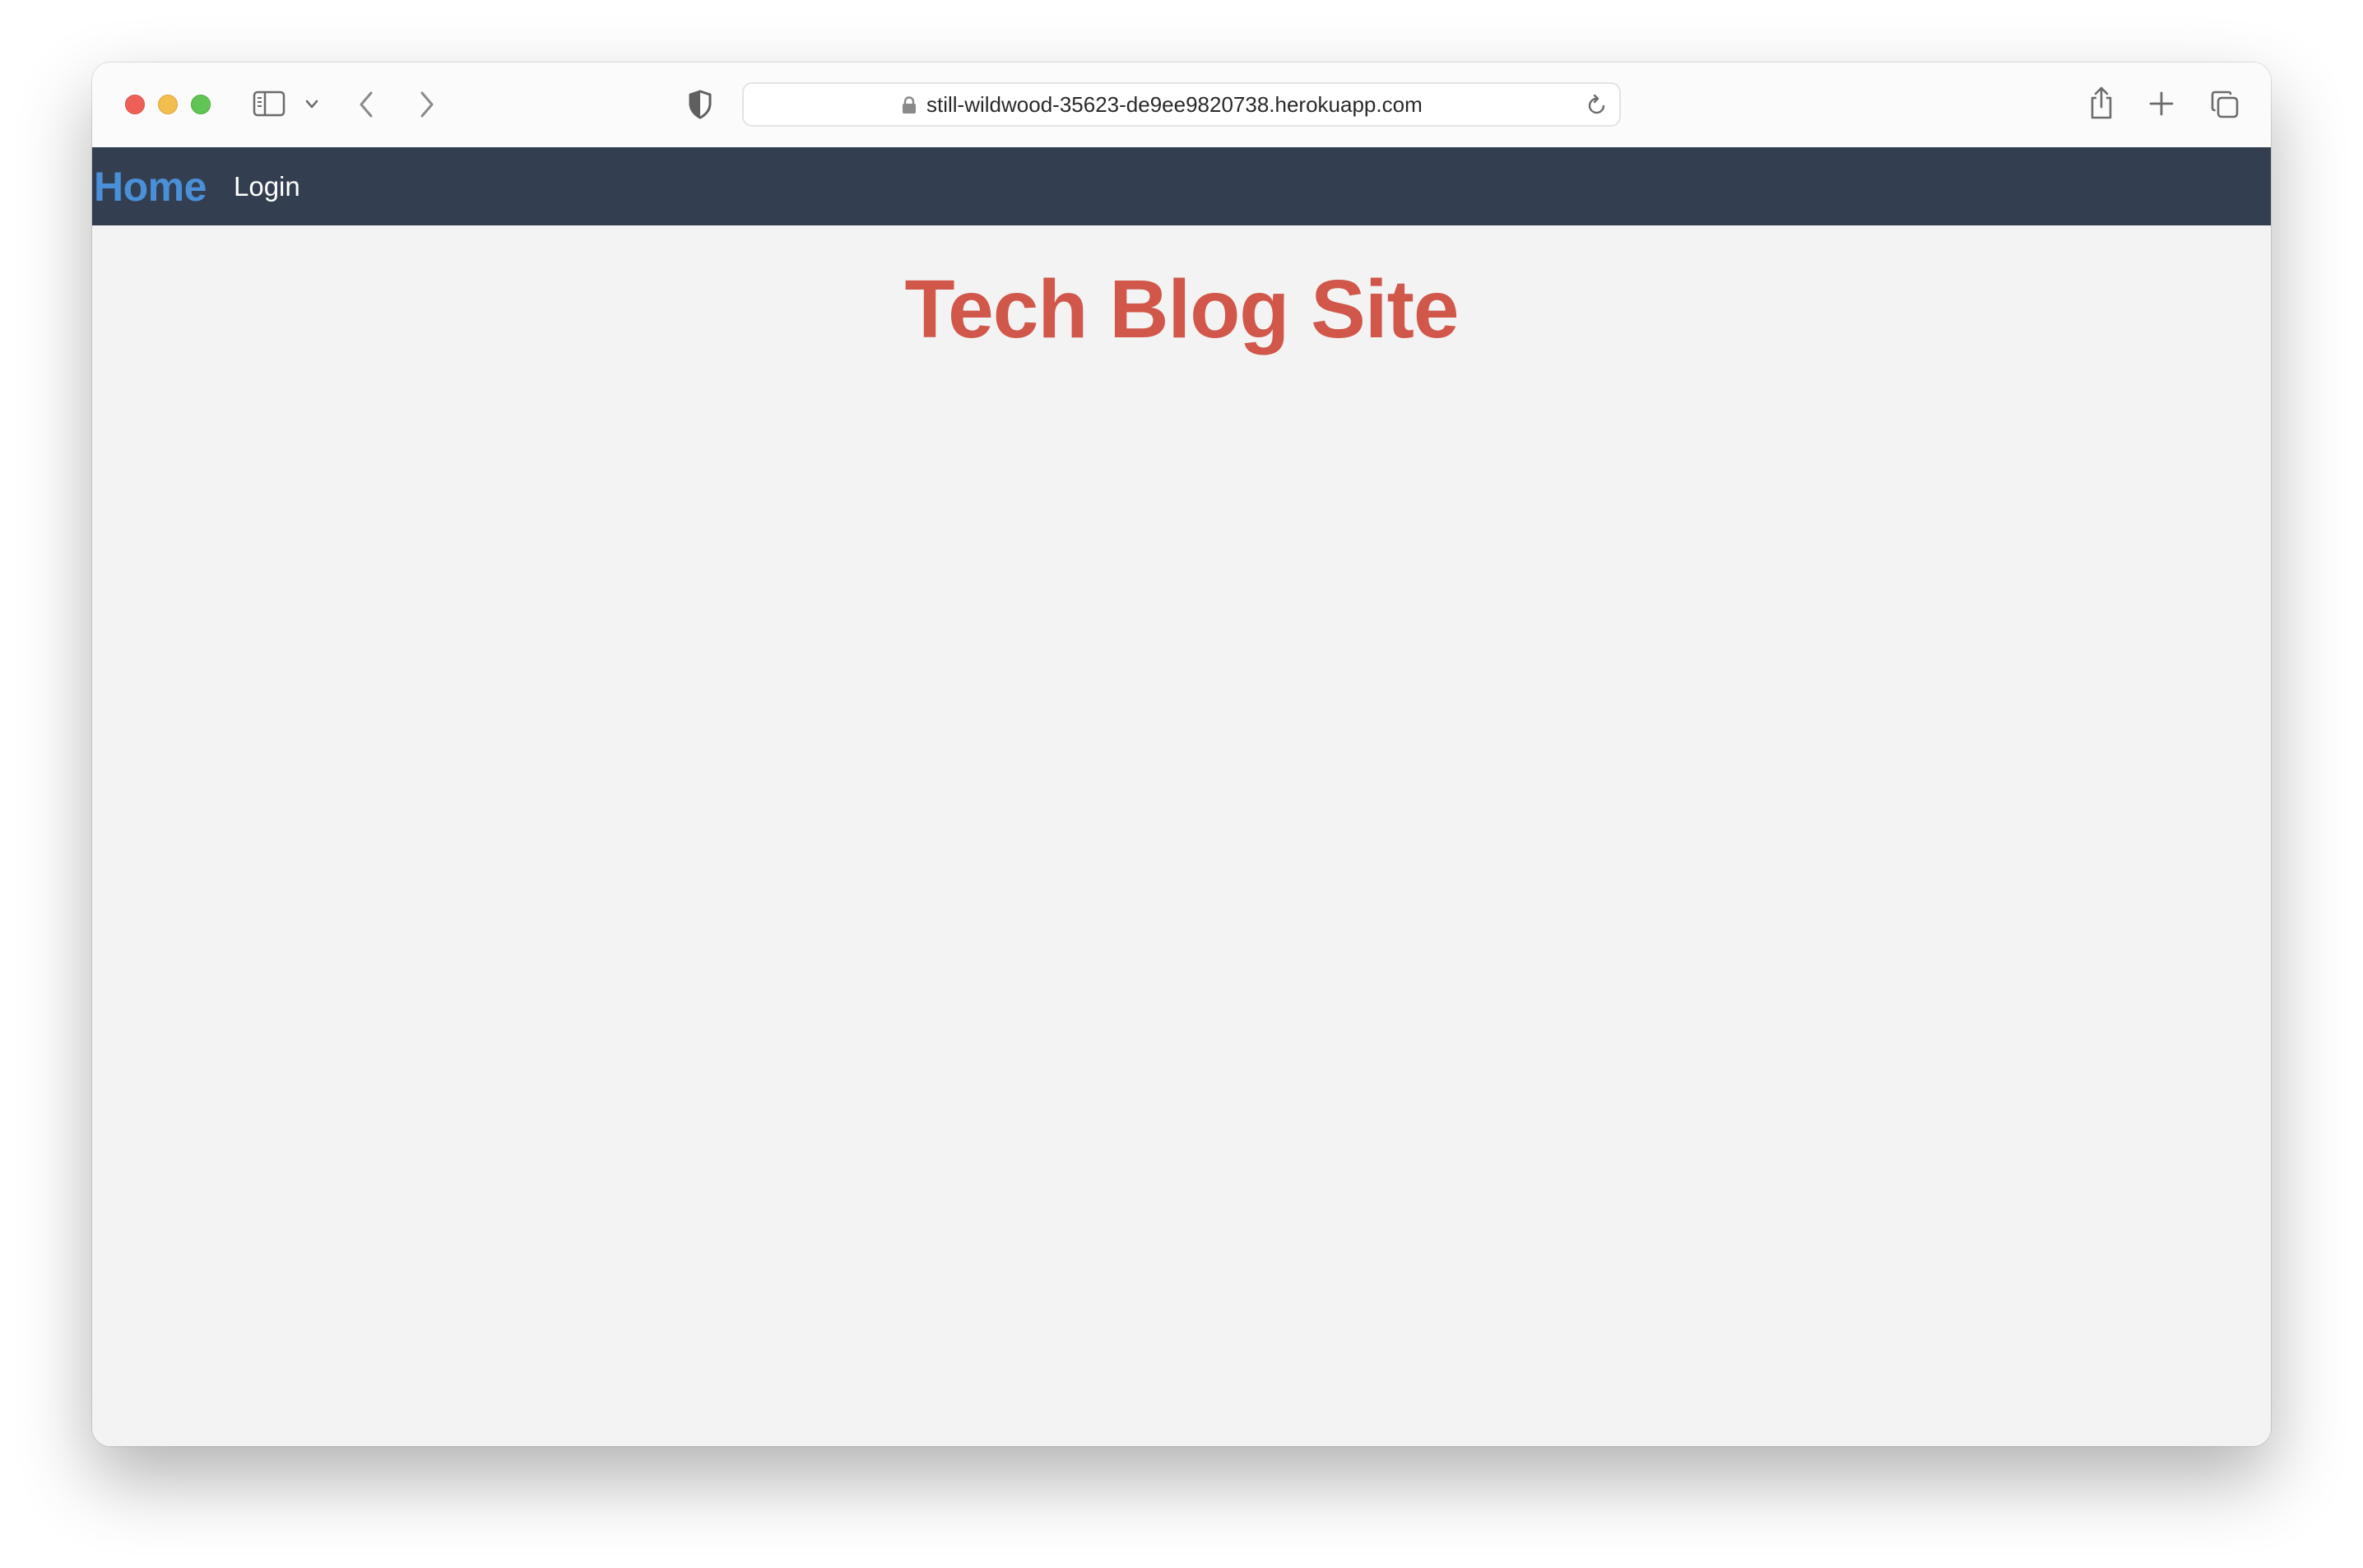 This screenshot has width=2363, height=1568. I want to click on site-navbar: Home Login, so click(1181, 186).